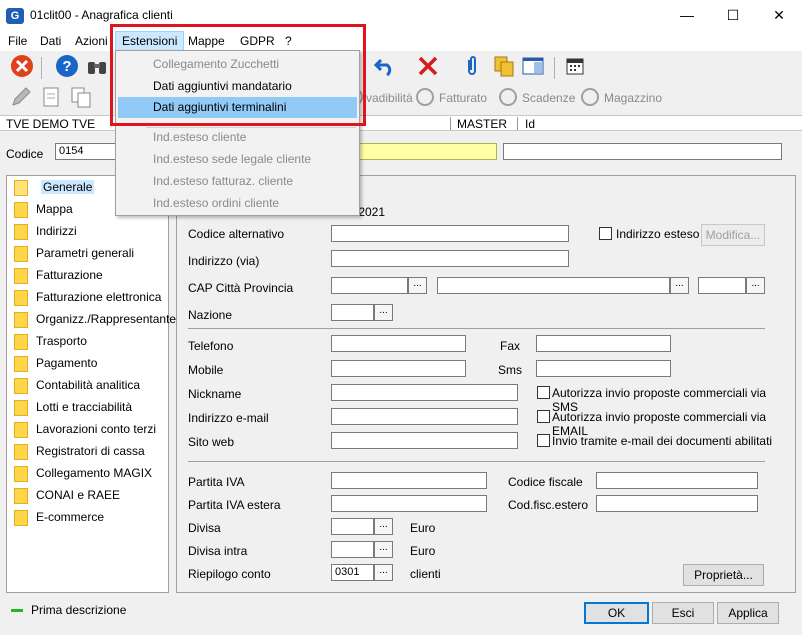 The image size is (802, 635). What do you see at coordinates (352, 526) in the screenshot?
I see `divisa-input` at bounding box center [352, 526].